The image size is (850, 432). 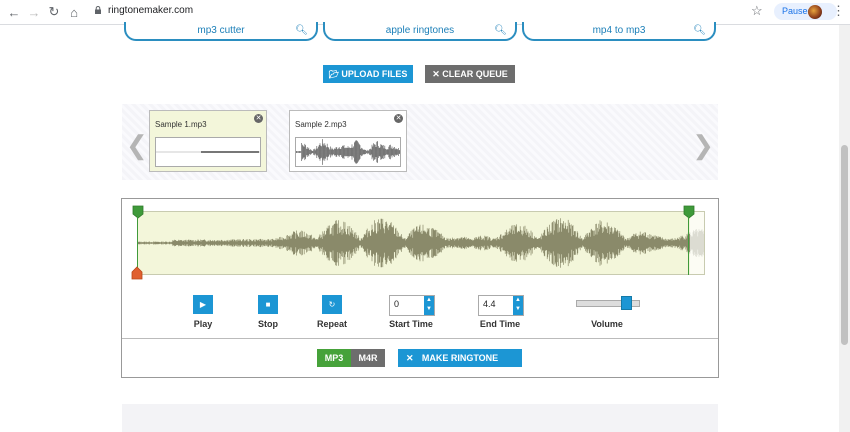 What do you see at coordinates (420, 418) in the screenshot?
I see `bottom-panel` at bounding box center [420, 418].